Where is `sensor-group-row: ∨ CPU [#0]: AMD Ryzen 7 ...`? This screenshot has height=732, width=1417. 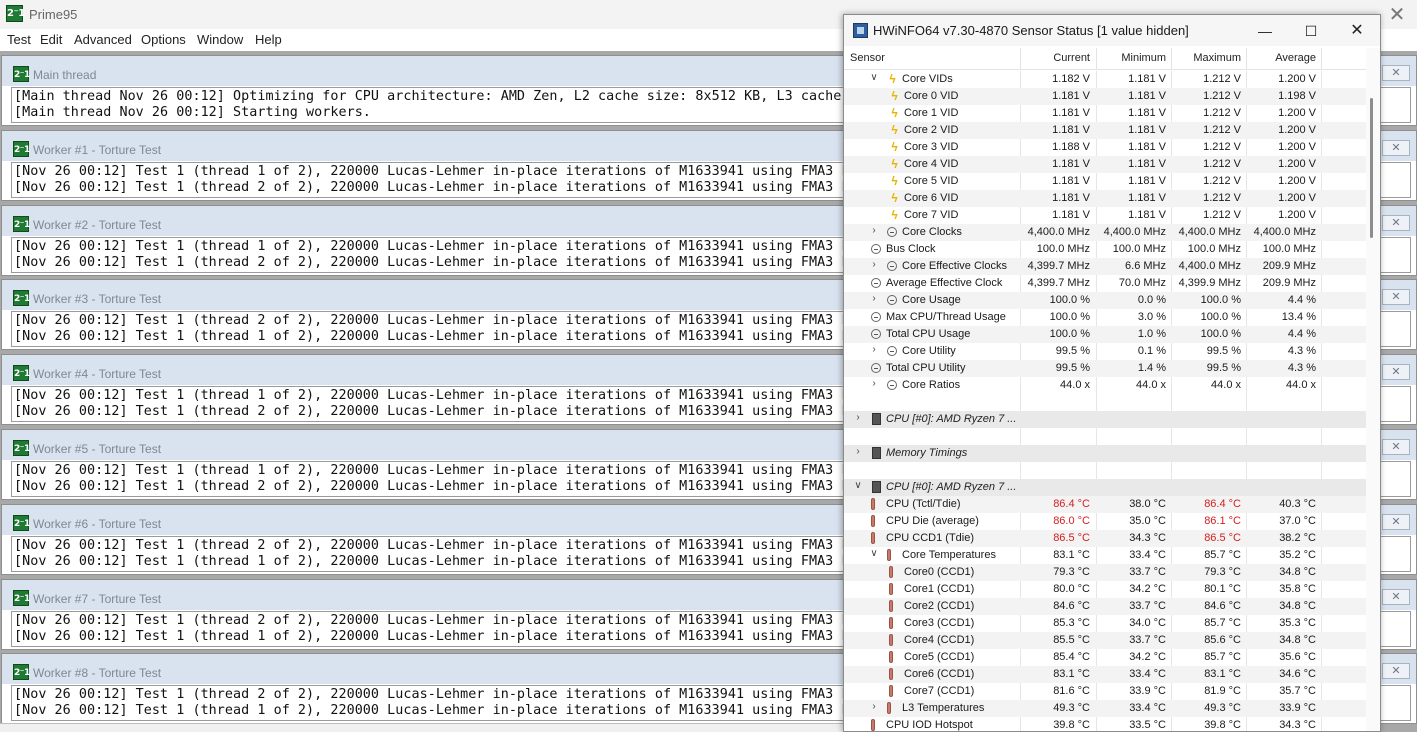
sensor-group-row: ∨ CPU [#0]: AMD Ryzen 7 ... is located at coordinates (1105, 487).